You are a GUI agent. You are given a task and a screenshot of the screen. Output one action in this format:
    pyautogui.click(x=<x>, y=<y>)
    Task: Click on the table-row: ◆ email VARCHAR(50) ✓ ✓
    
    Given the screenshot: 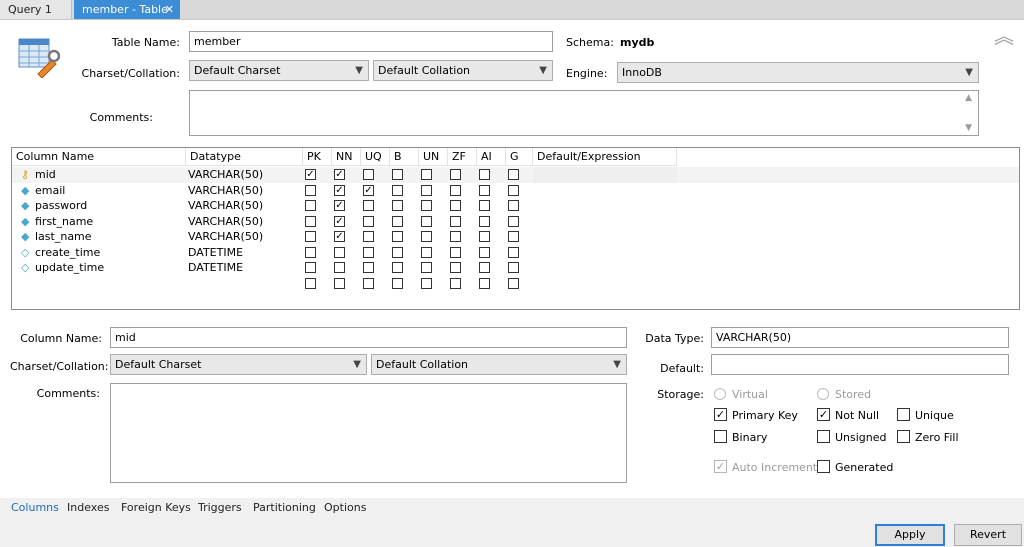 What is the action you would take?
    pyautogui.click(x=515, y=191)
    